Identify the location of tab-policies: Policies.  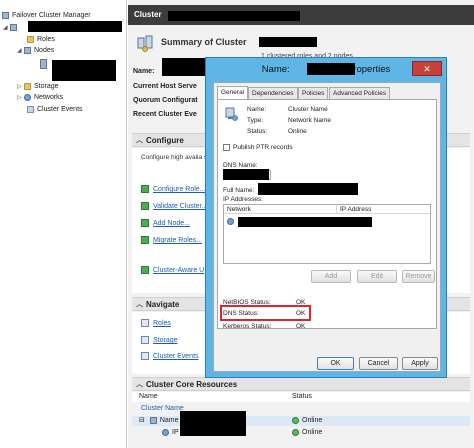
(313, 93).